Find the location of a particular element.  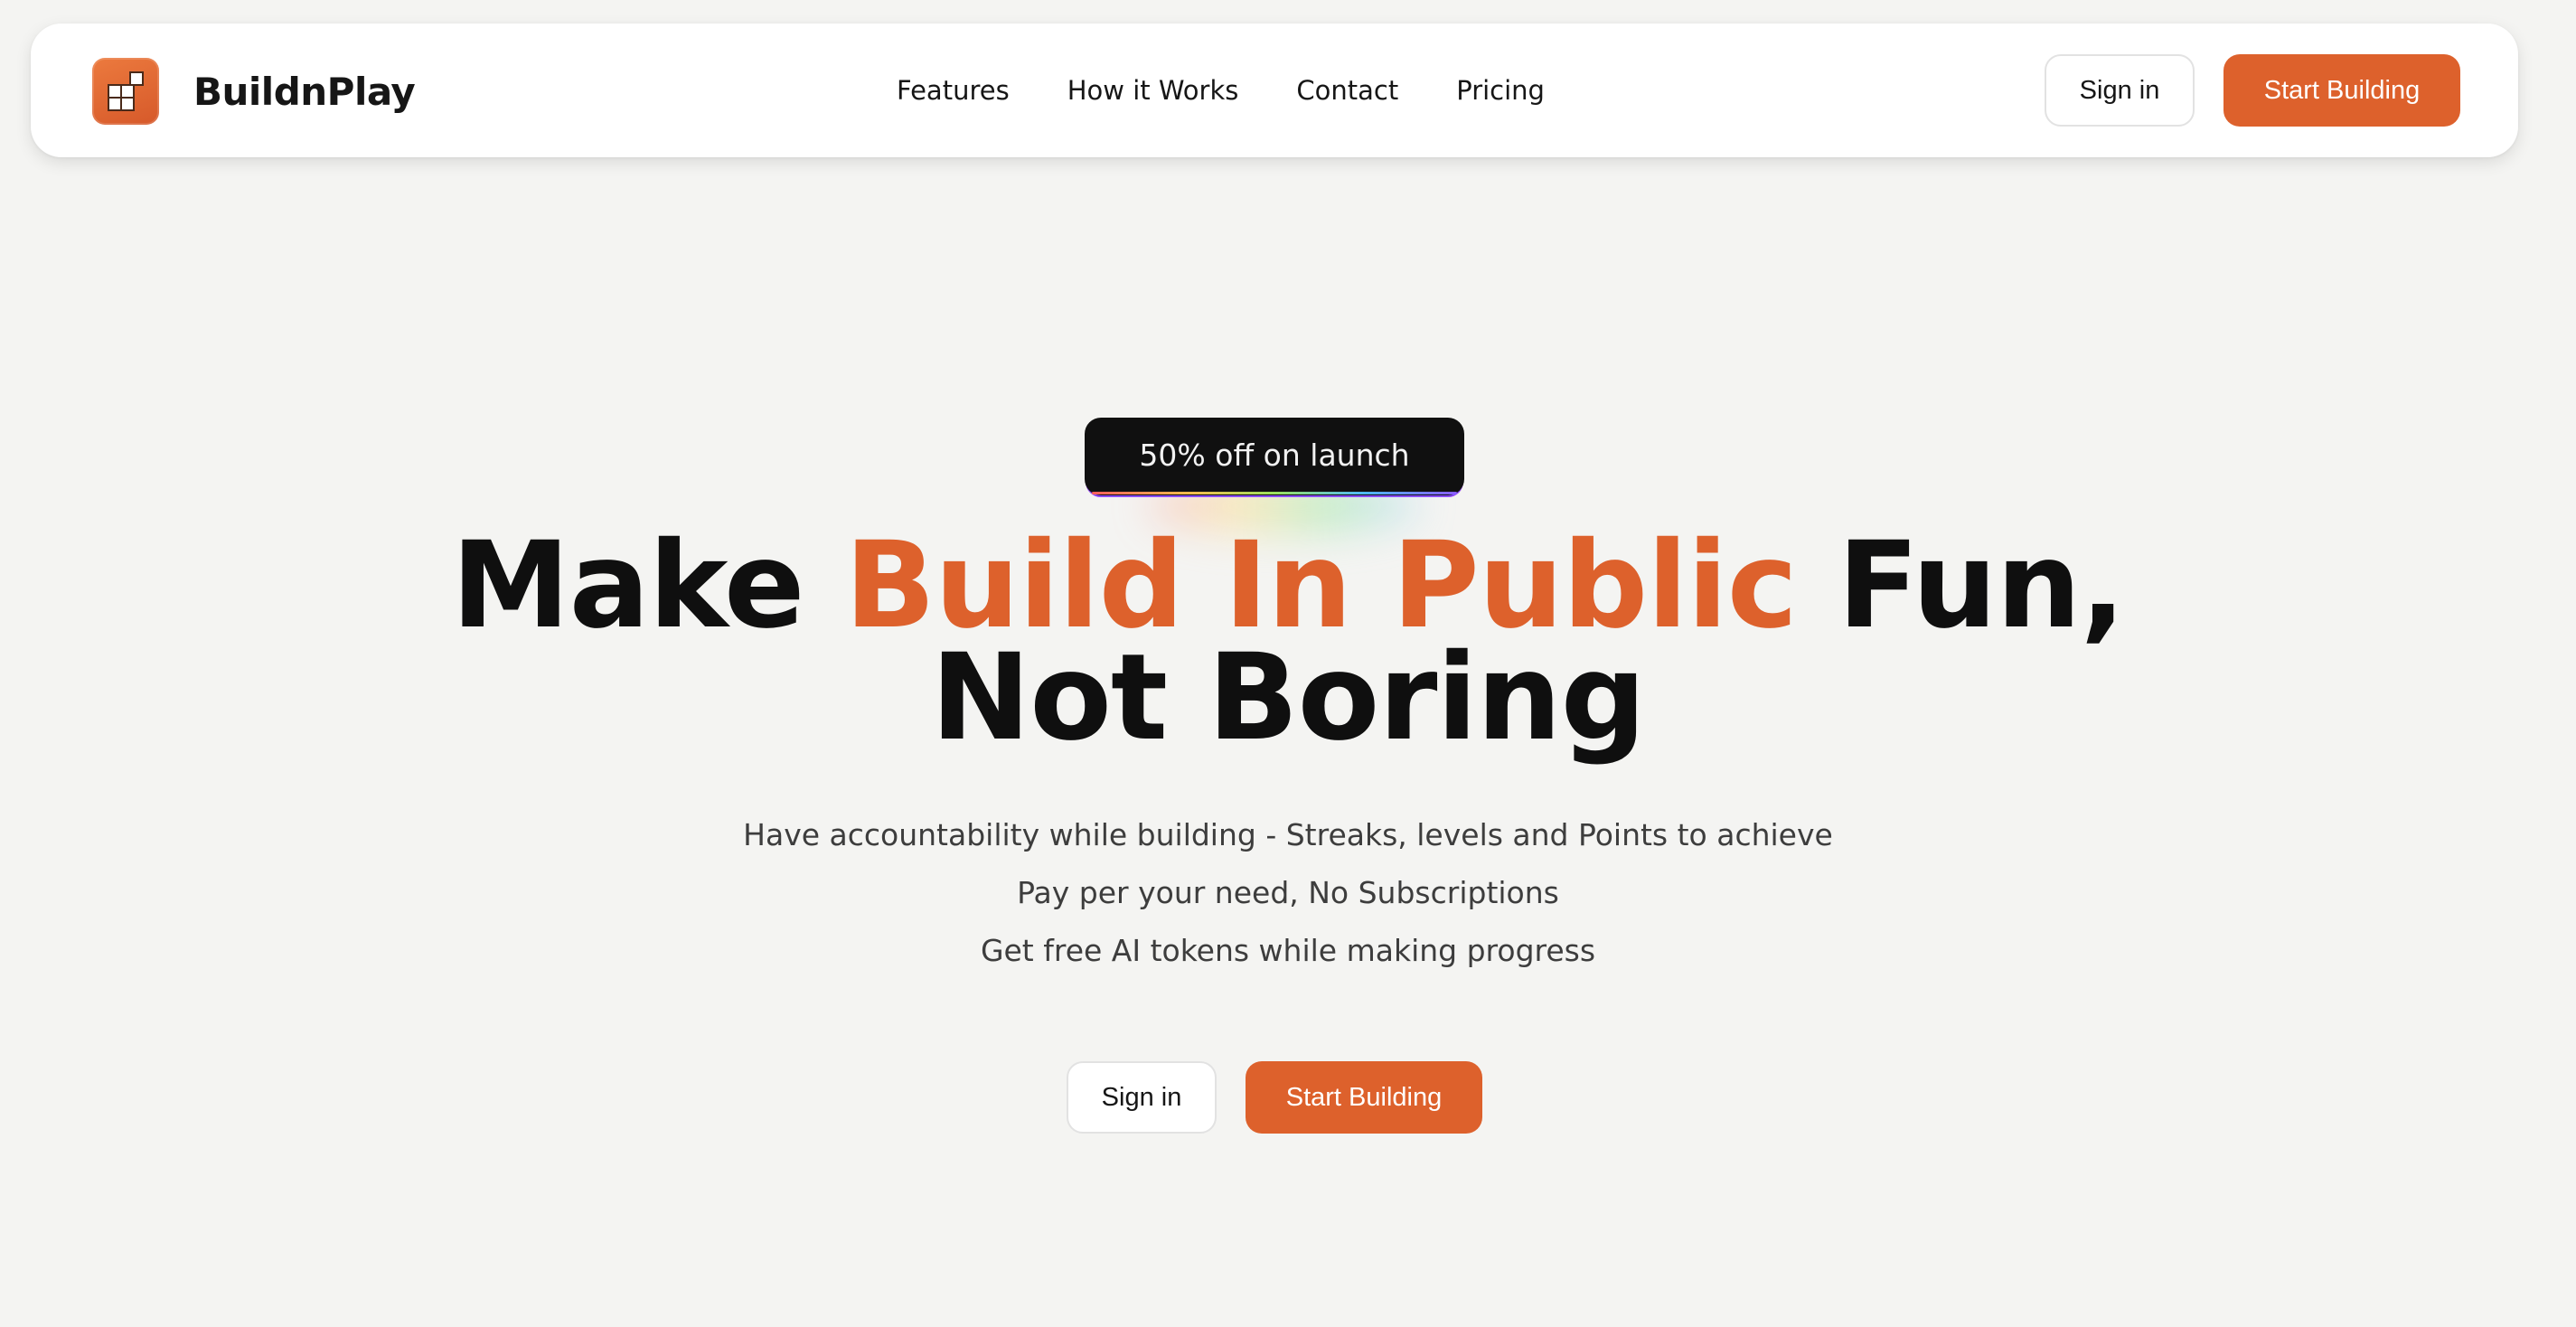

main-nav: Features How it Works Contact Pricing is located at coordinates (1221, 91).